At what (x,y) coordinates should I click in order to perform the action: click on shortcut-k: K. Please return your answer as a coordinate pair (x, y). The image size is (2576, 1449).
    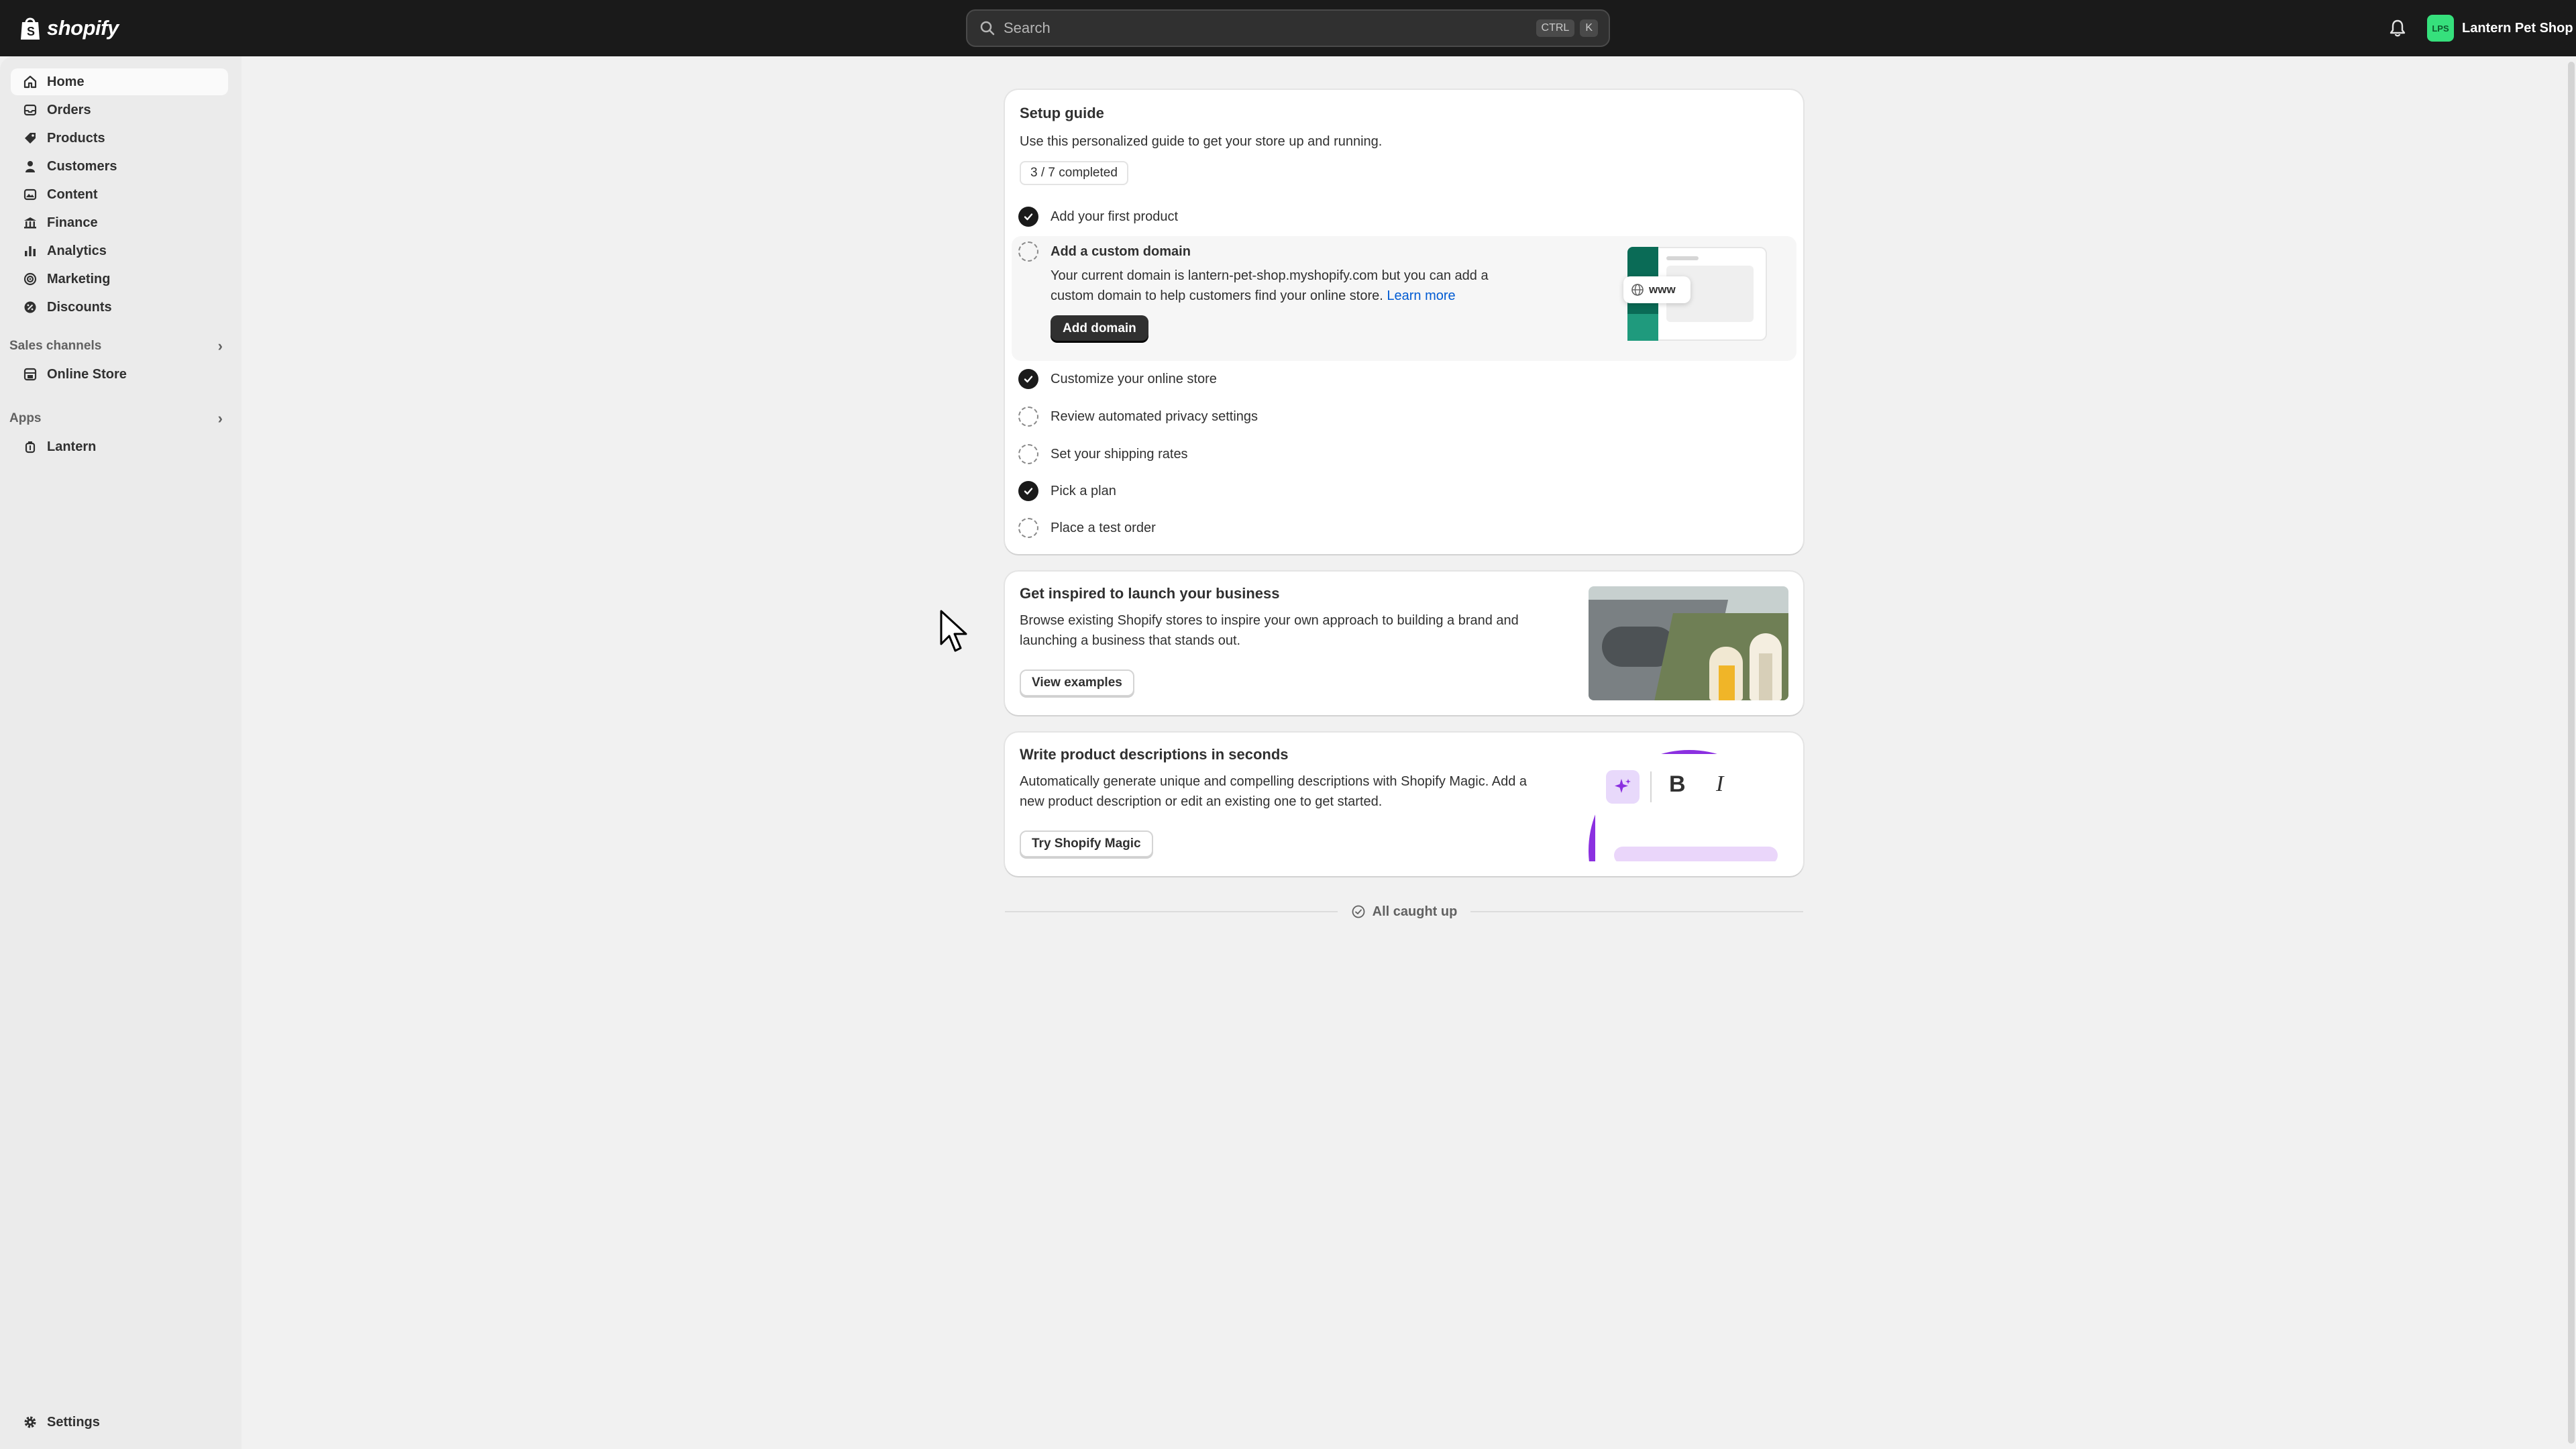
    Looking at the image, I should click on (1589, 28).